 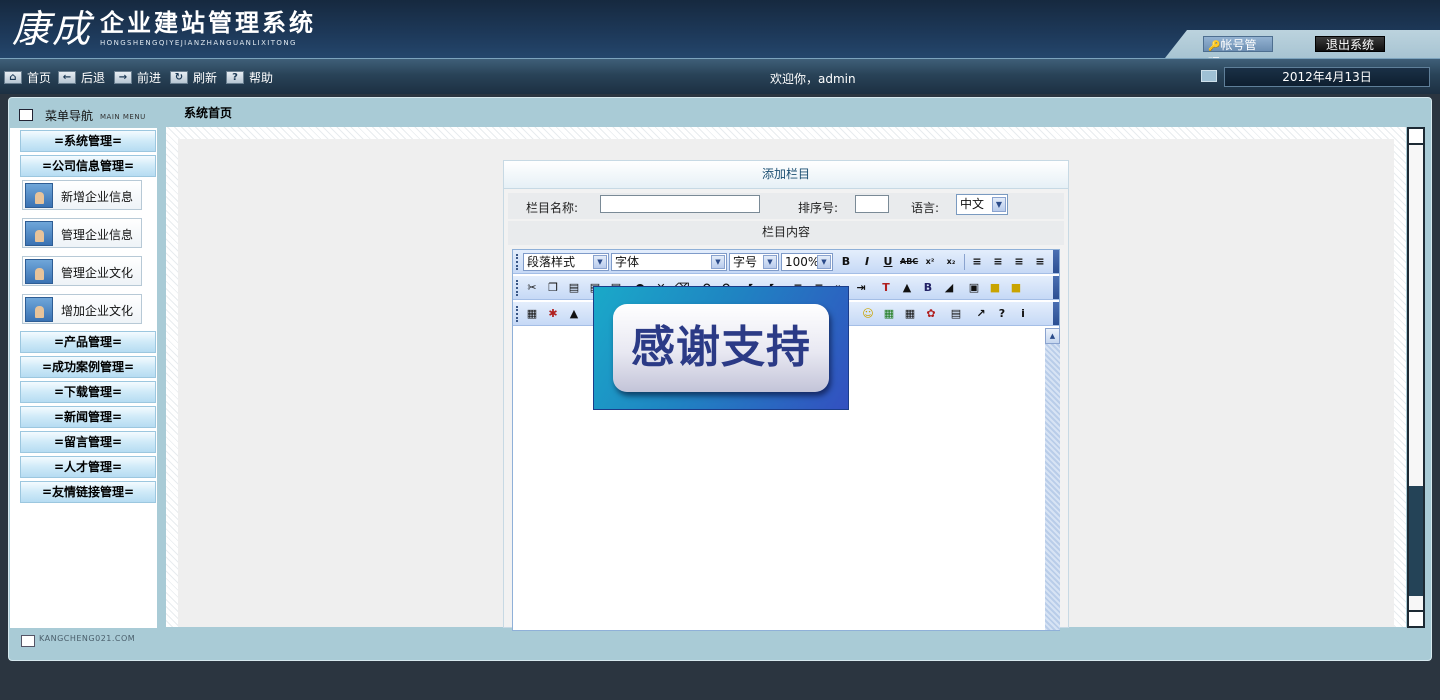 What do you see at coordinates (956, 314) in the screenshot?
I see `template-icon: ▤` at bounding box center [956, 314].